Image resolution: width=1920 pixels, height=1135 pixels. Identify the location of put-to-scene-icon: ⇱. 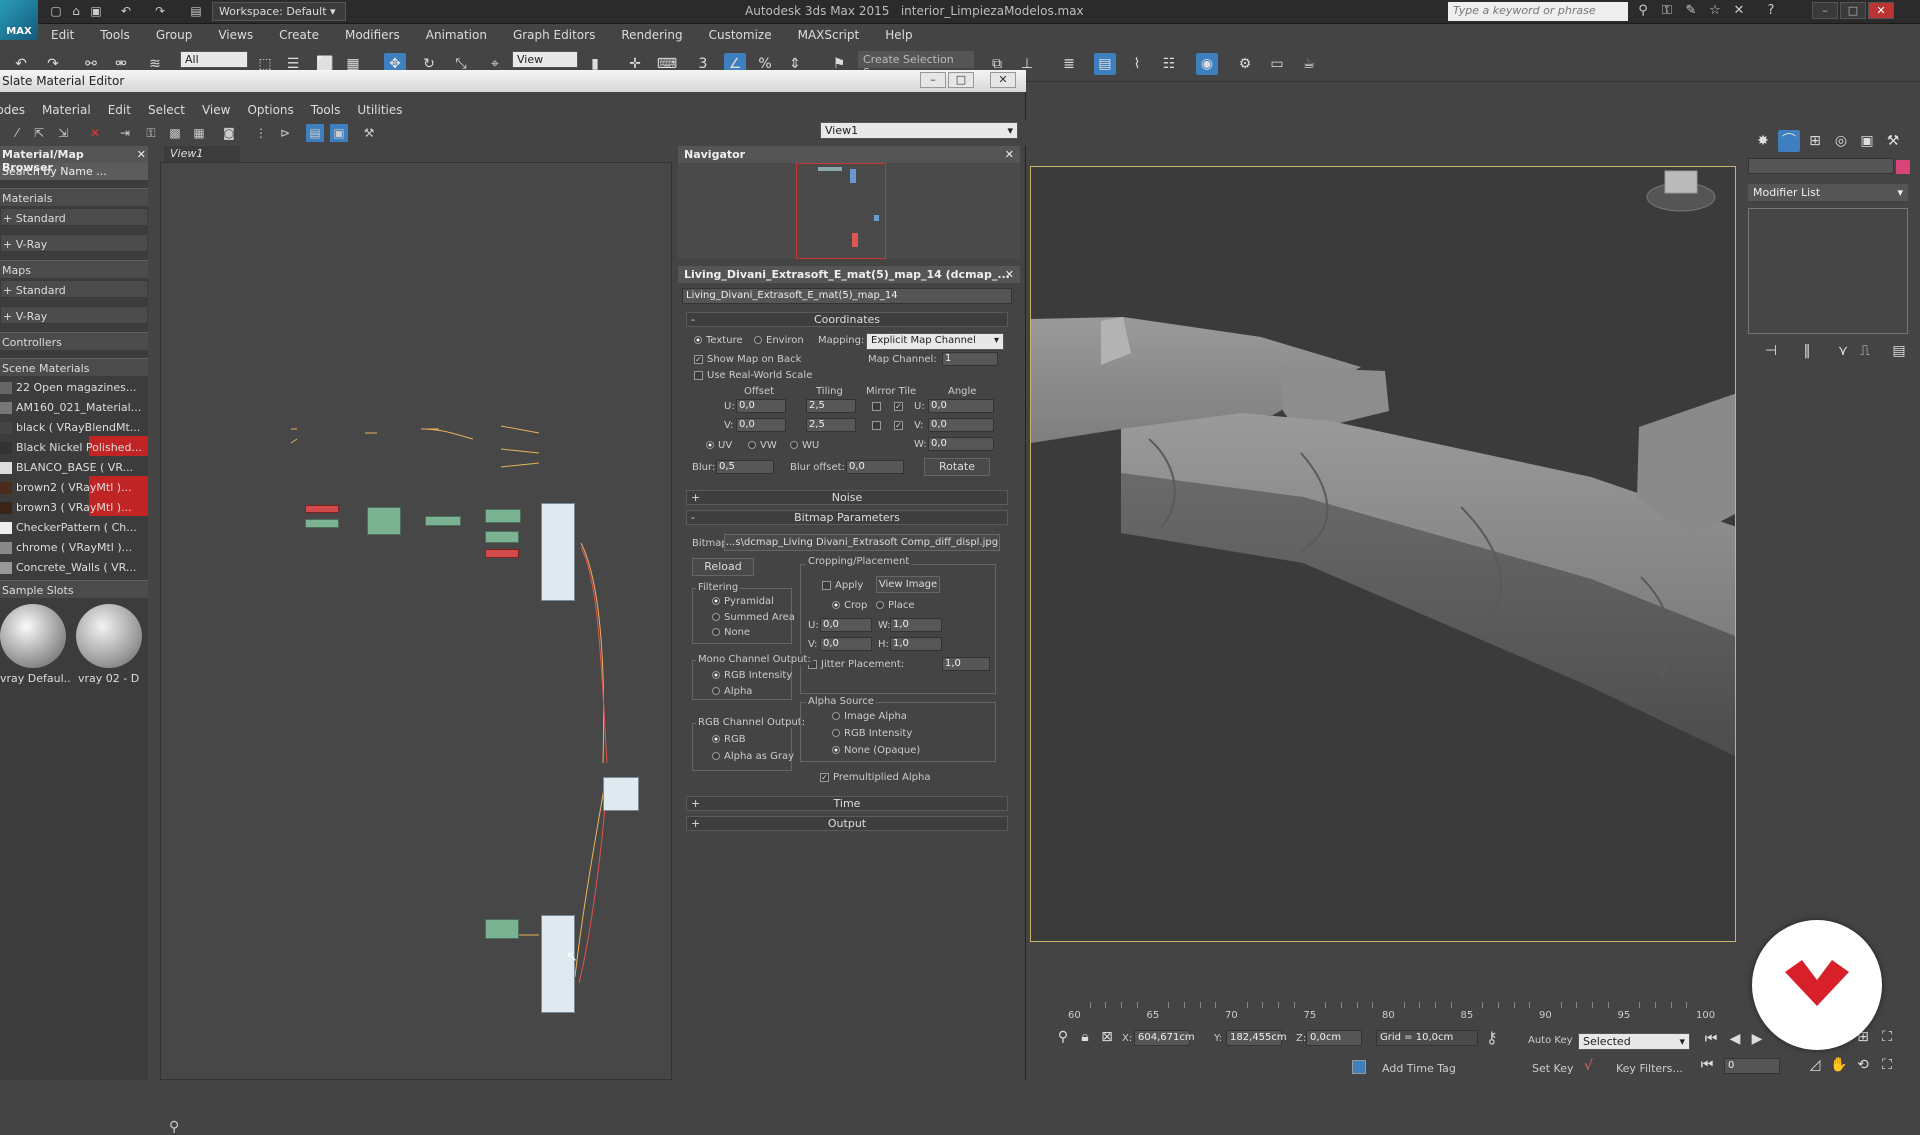
(39, 133).